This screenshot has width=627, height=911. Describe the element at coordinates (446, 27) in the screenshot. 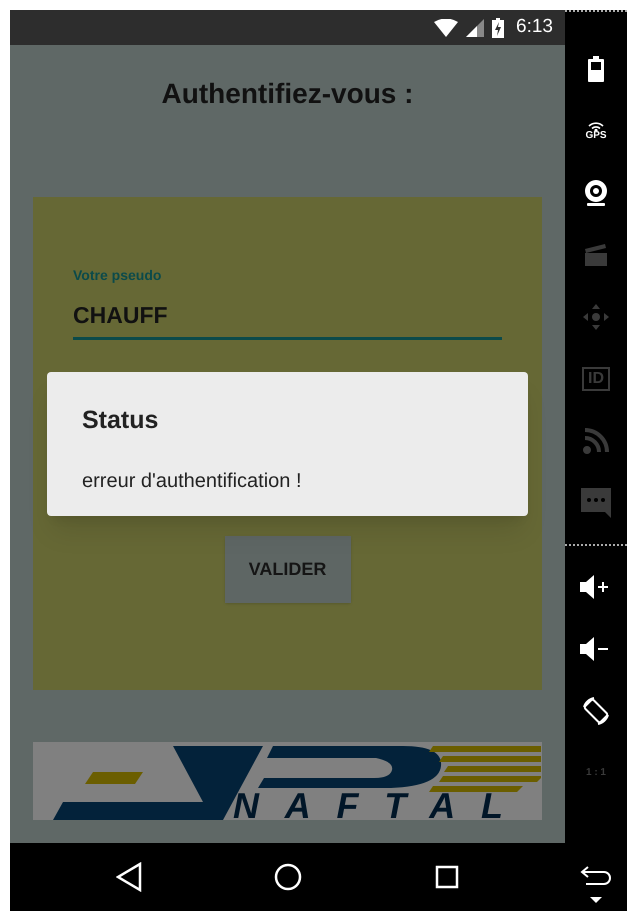

I see `wifi-icon` at that location.